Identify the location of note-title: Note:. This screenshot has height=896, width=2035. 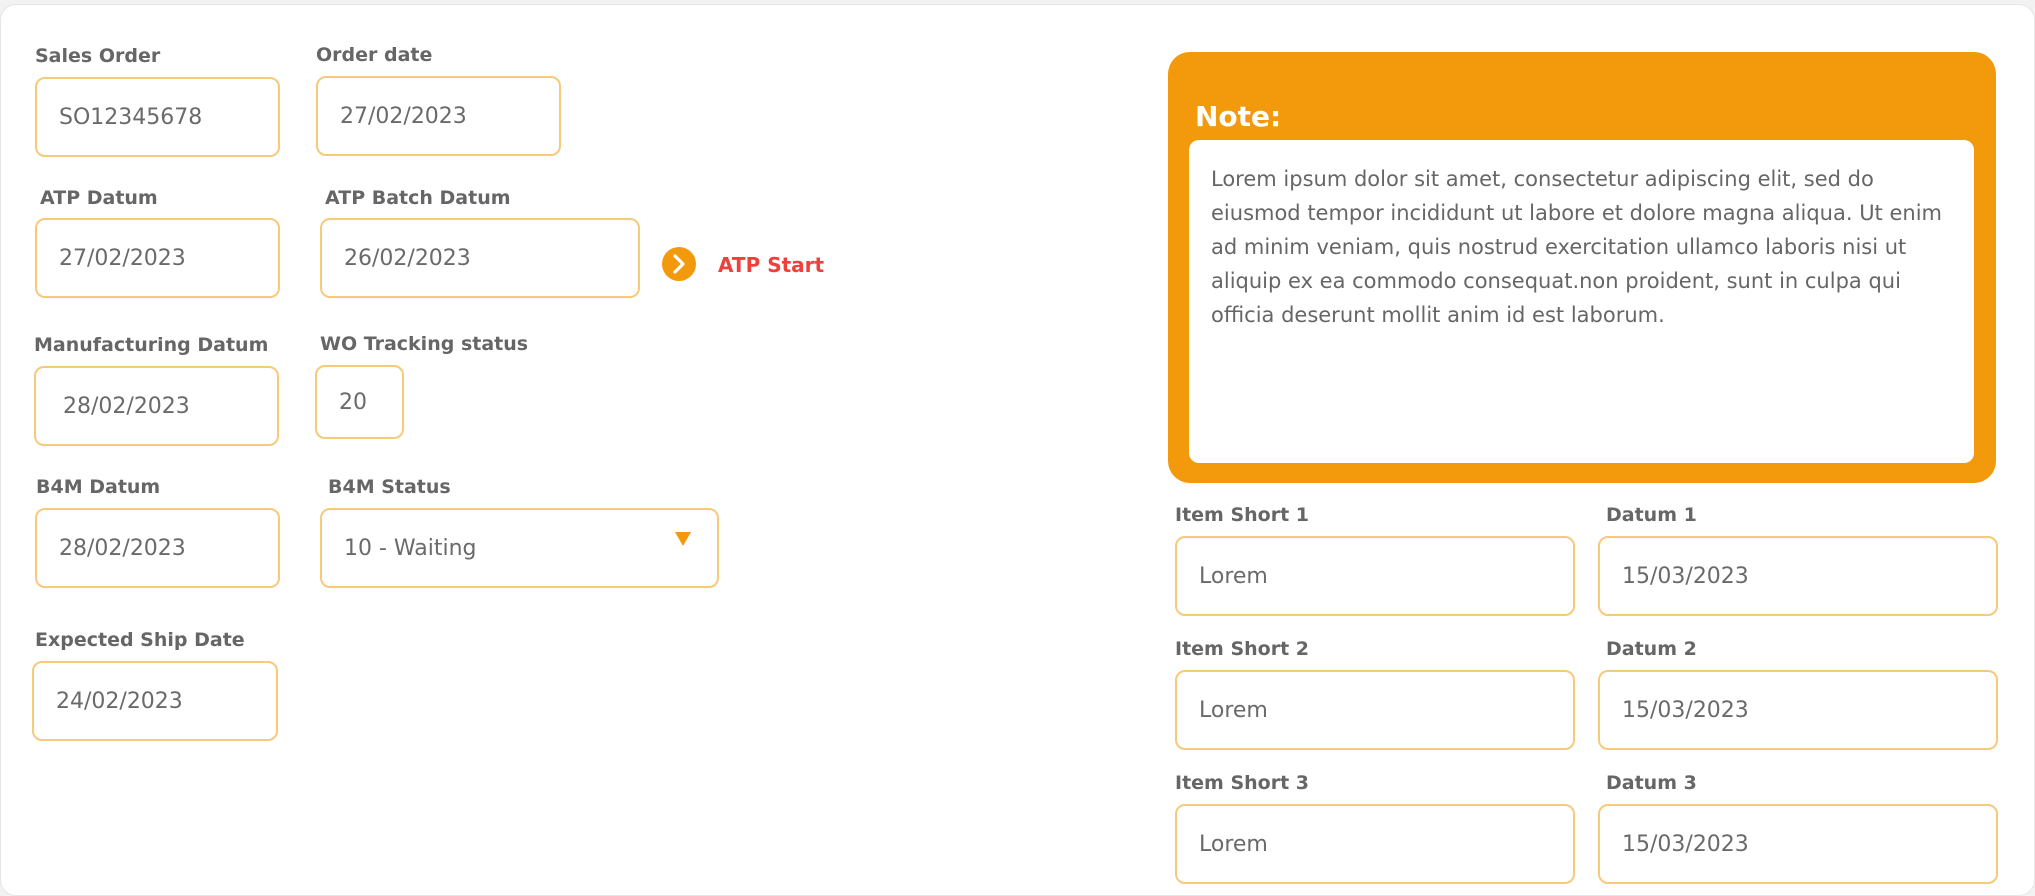
(1238, 116).